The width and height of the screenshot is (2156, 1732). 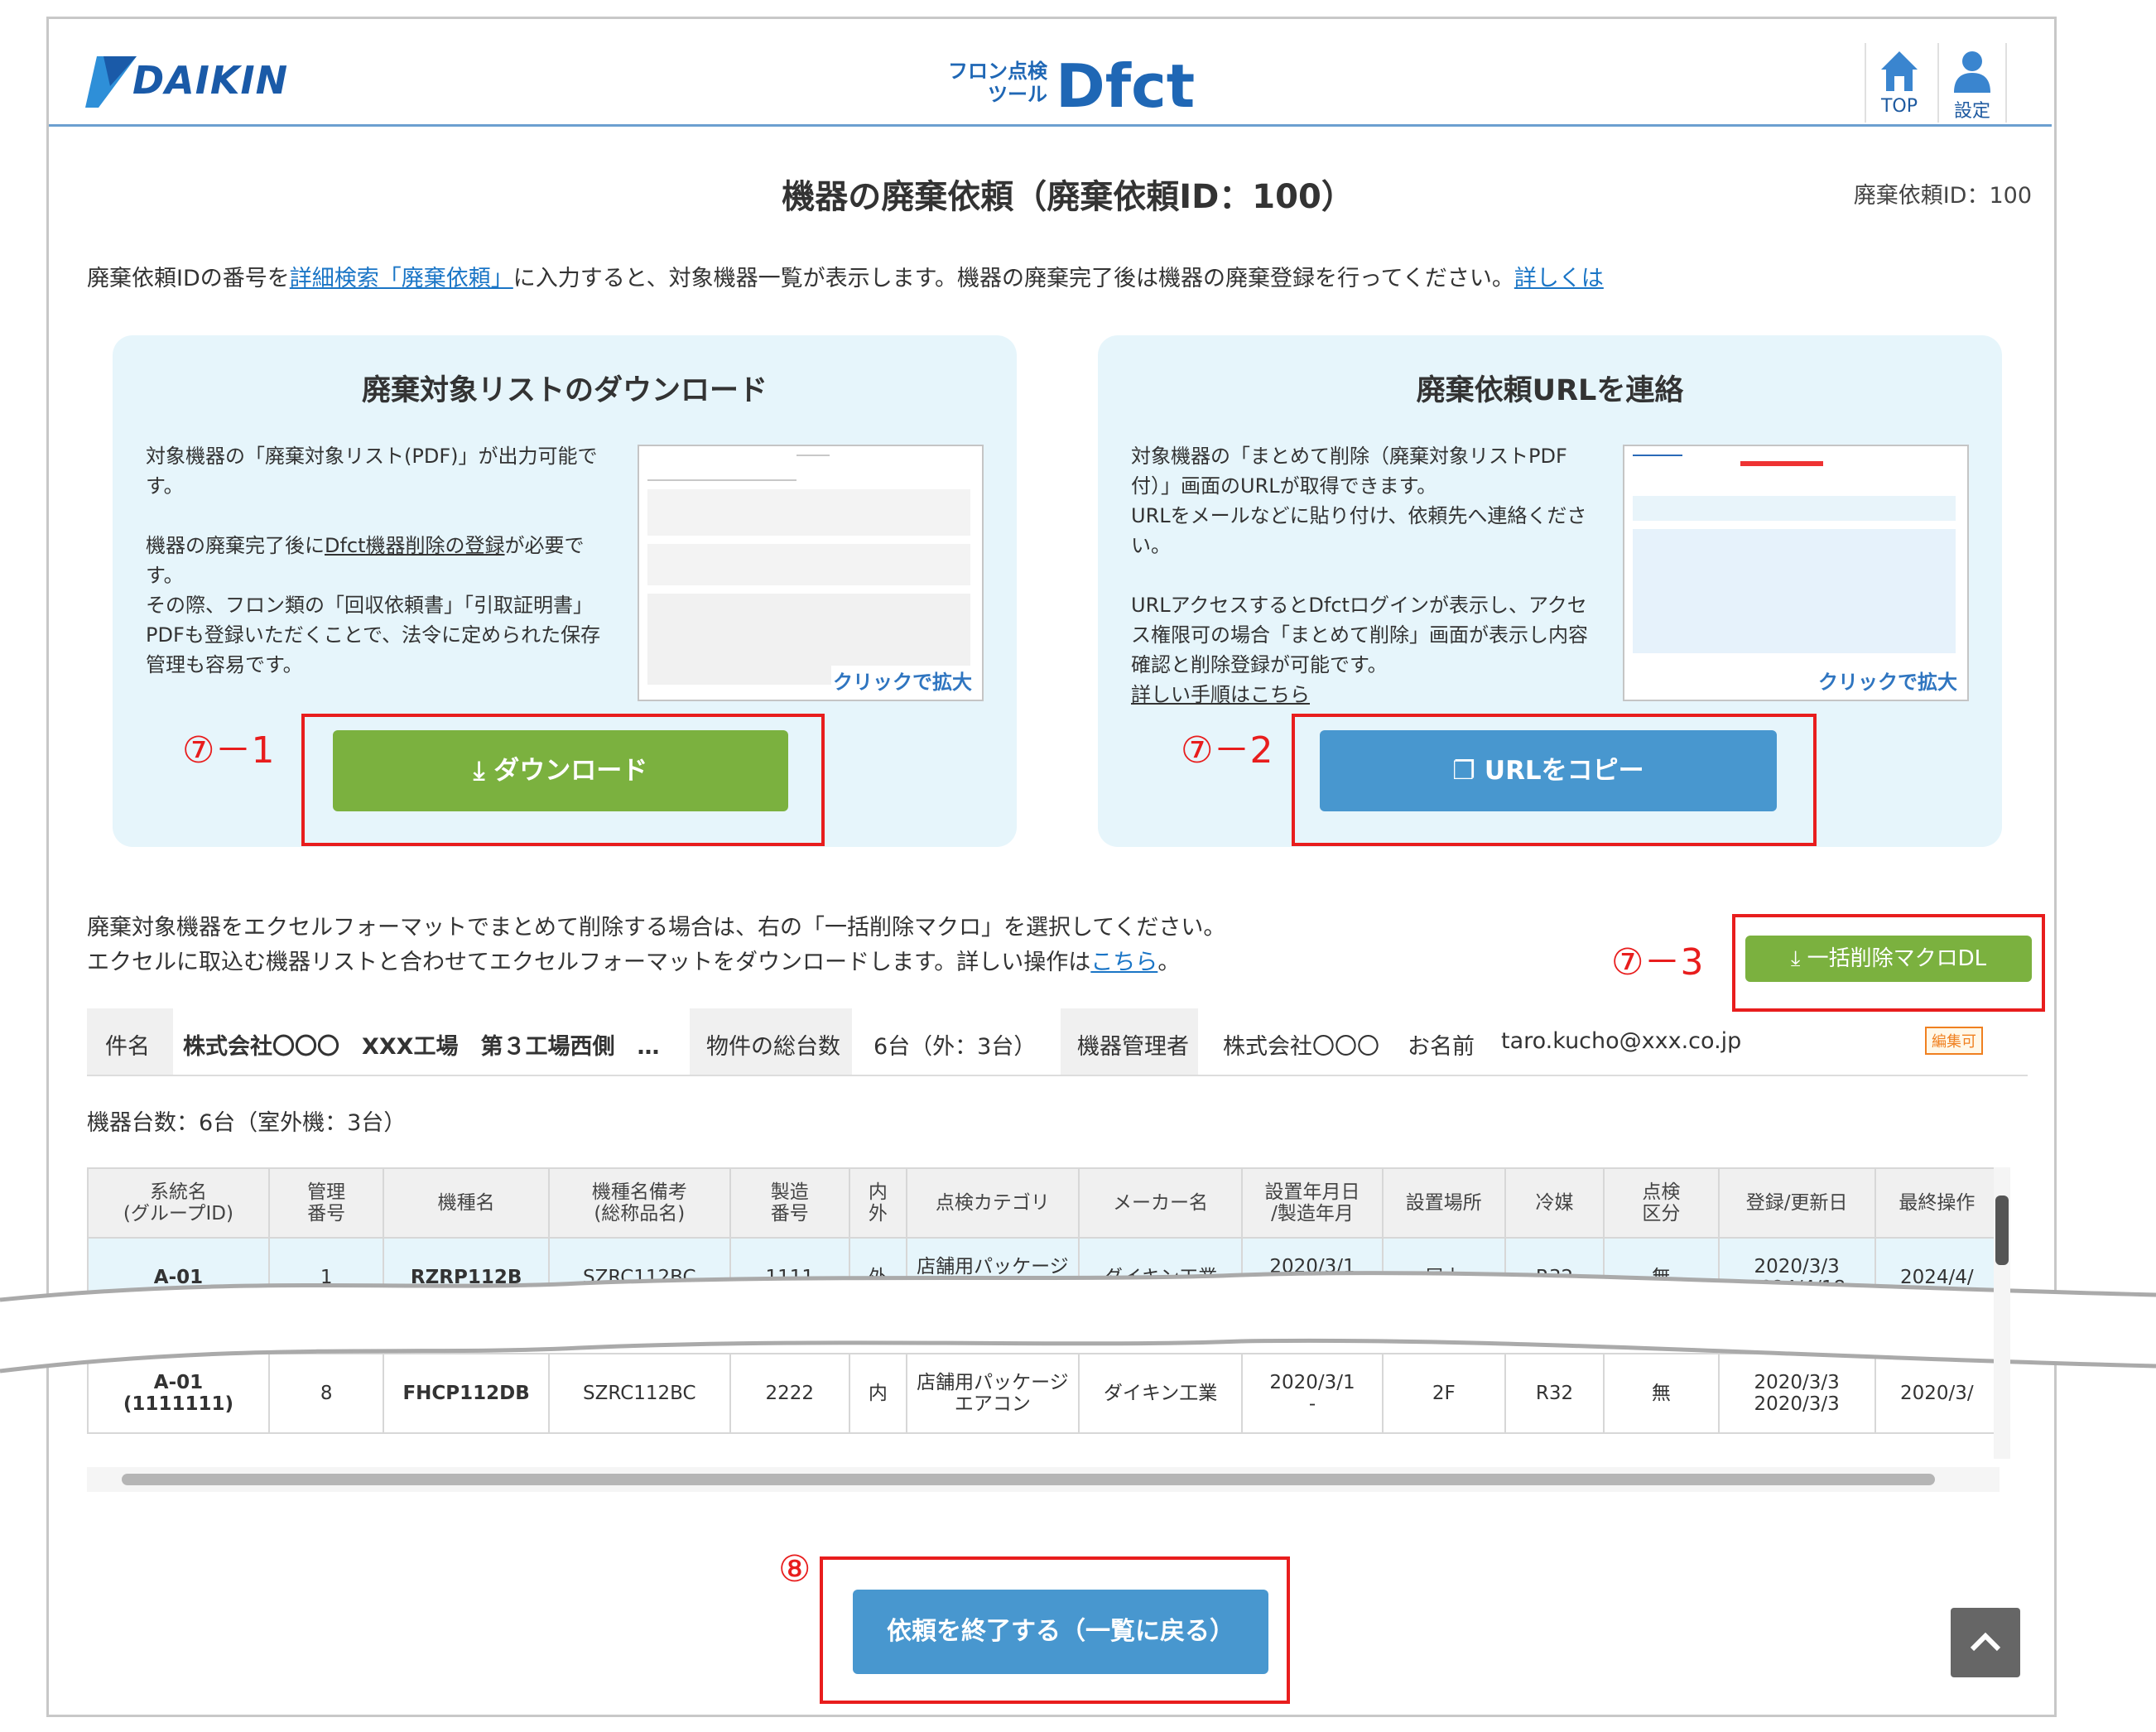 I want to click on table-header-cell: 機種名, so click(x=466, y=1203).